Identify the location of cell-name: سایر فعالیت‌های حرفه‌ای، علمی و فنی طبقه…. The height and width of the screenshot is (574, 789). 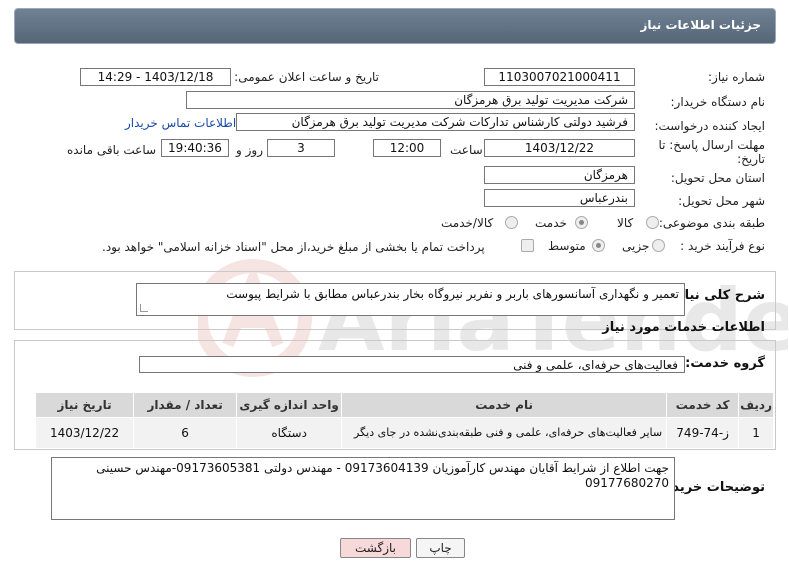
(504, 433).